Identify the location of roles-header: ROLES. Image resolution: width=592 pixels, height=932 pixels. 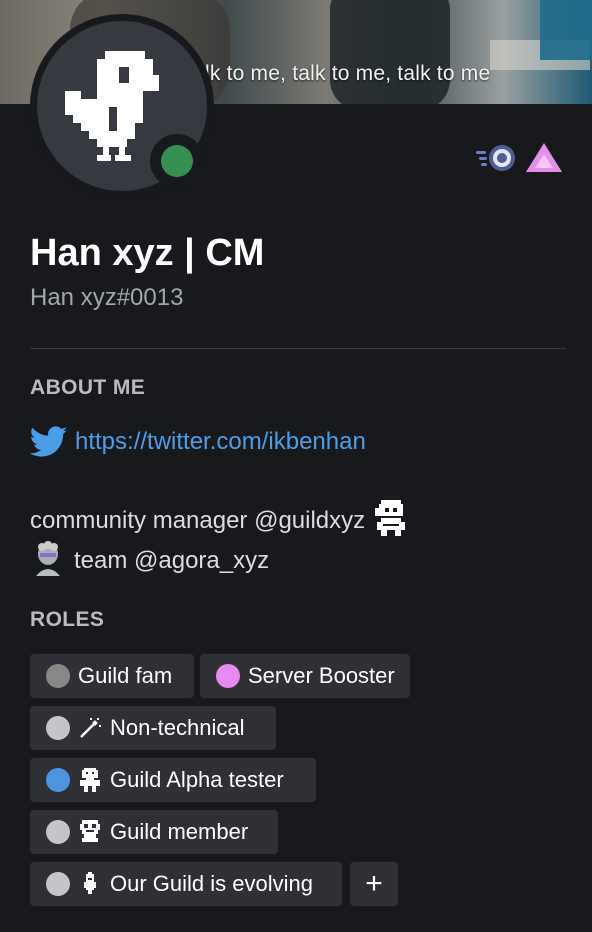
(67, 619).